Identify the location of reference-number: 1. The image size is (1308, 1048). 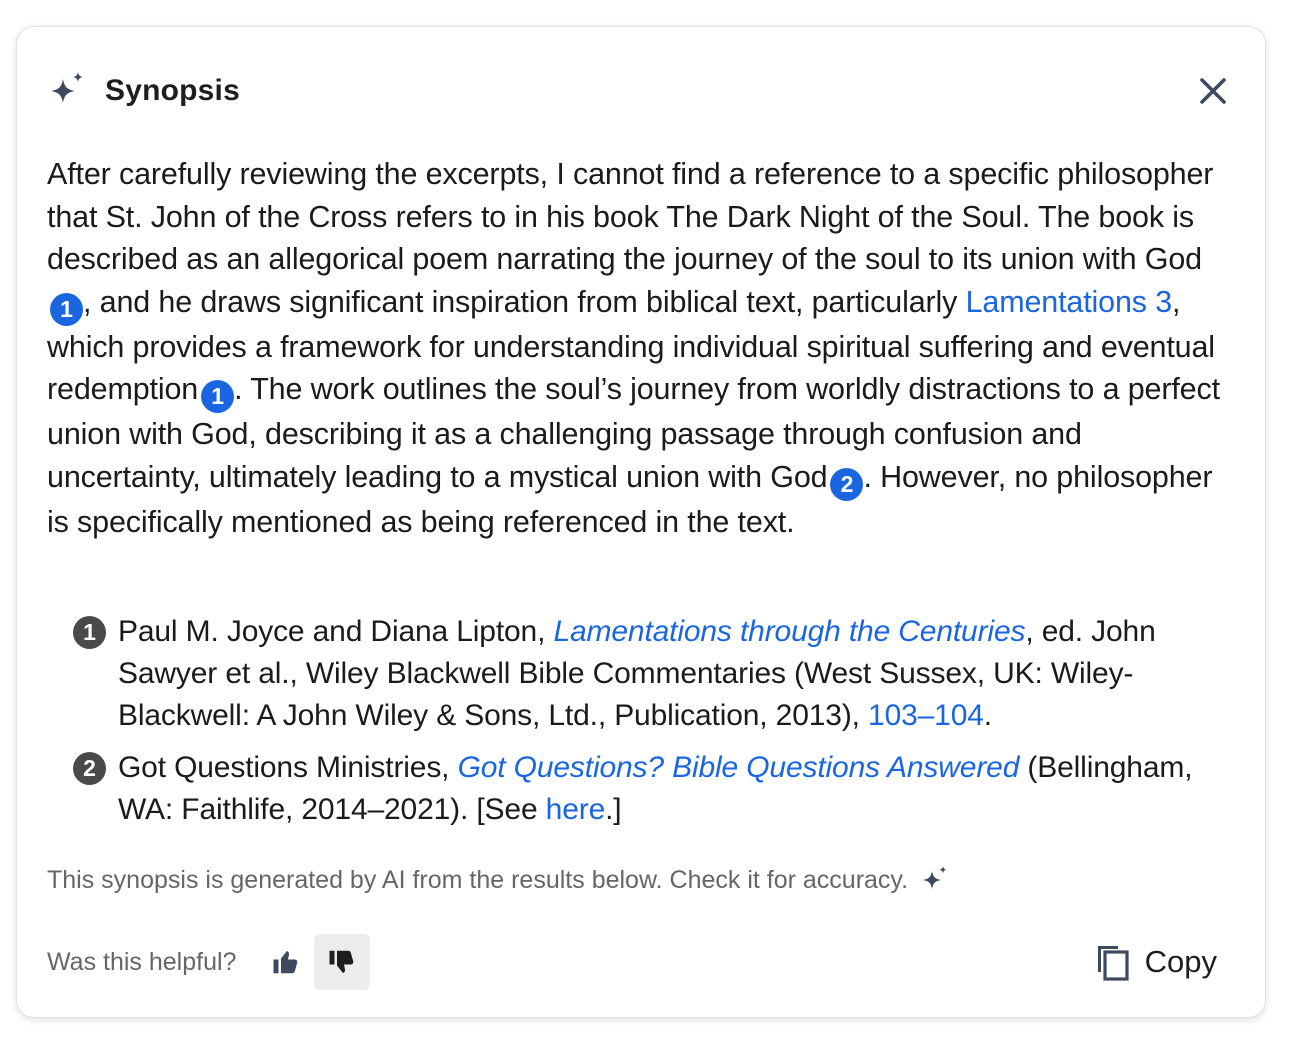
(89, 632).